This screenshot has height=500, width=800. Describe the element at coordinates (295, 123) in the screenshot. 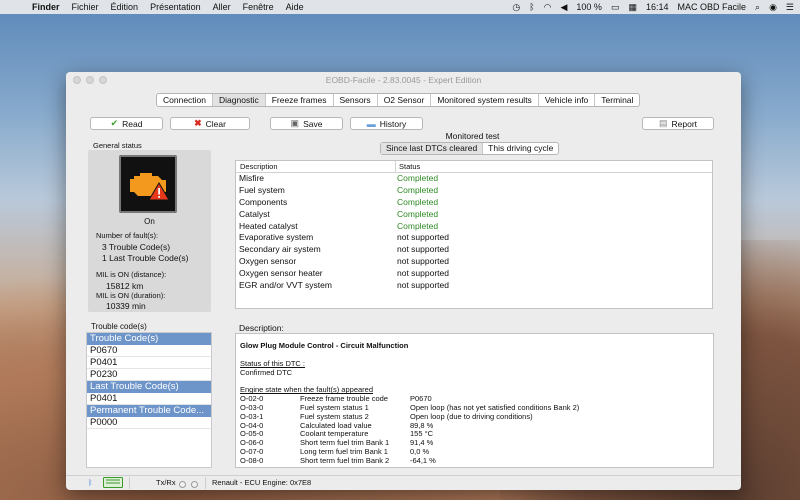

I see `save-icon: ▣` at that location.